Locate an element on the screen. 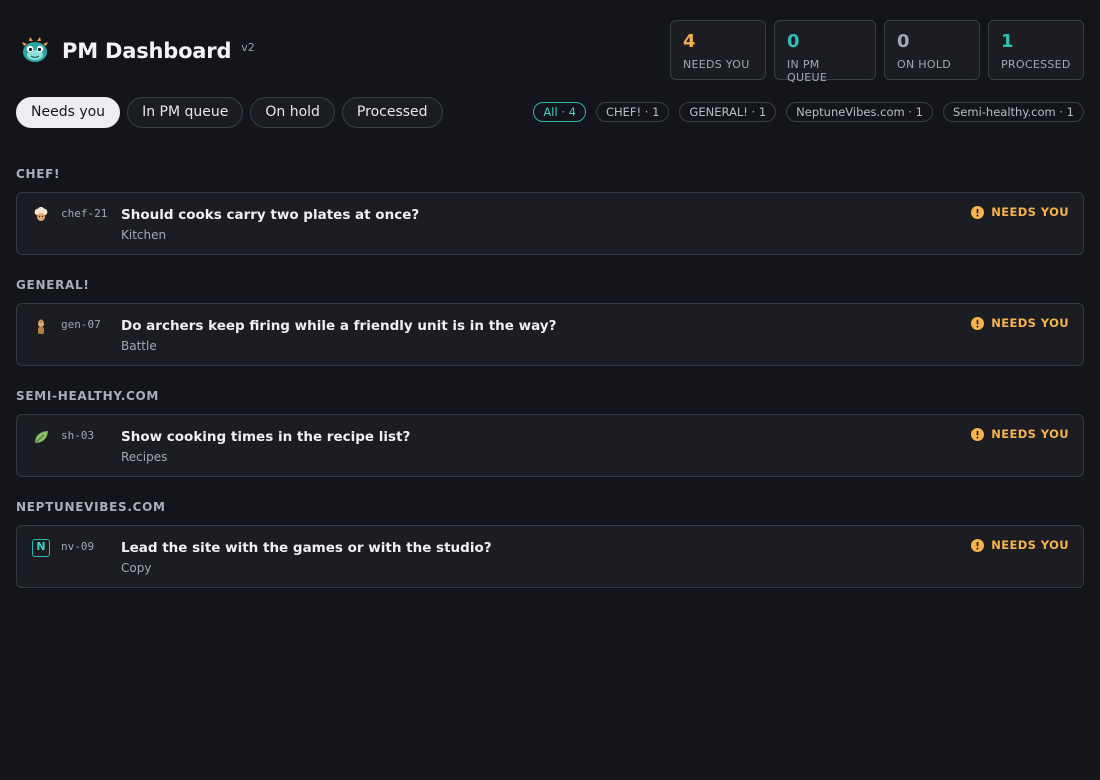  stat-needs-you: 4 NEEDS YOU is located at coordinates (718, 50).